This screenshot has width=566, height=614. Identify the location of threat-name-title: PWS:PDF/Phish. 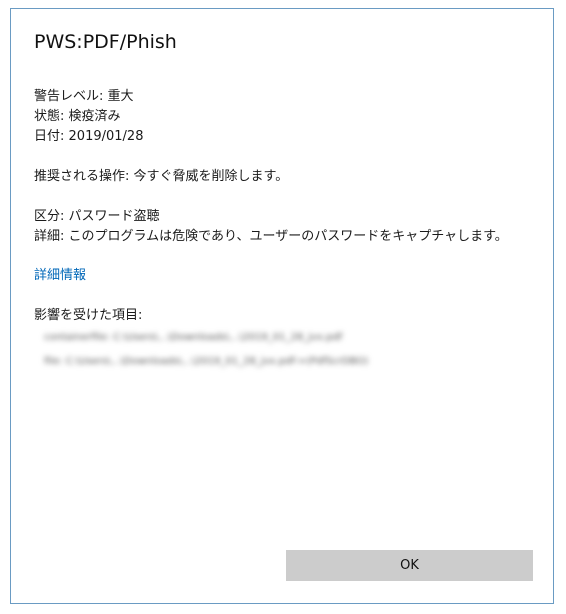
(105, 42).